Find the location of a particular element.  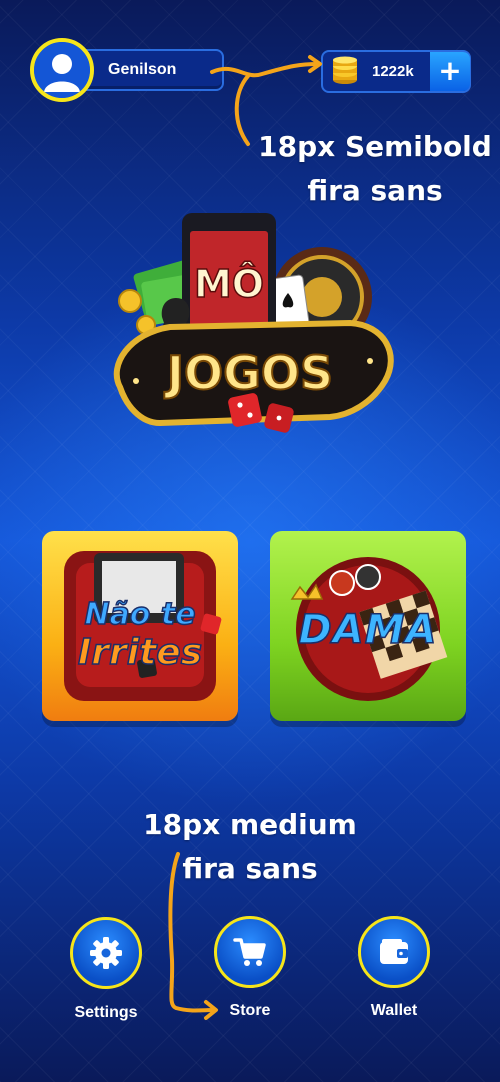

nav-label-wallet: Wallet is located at coordinates (394, 1011).